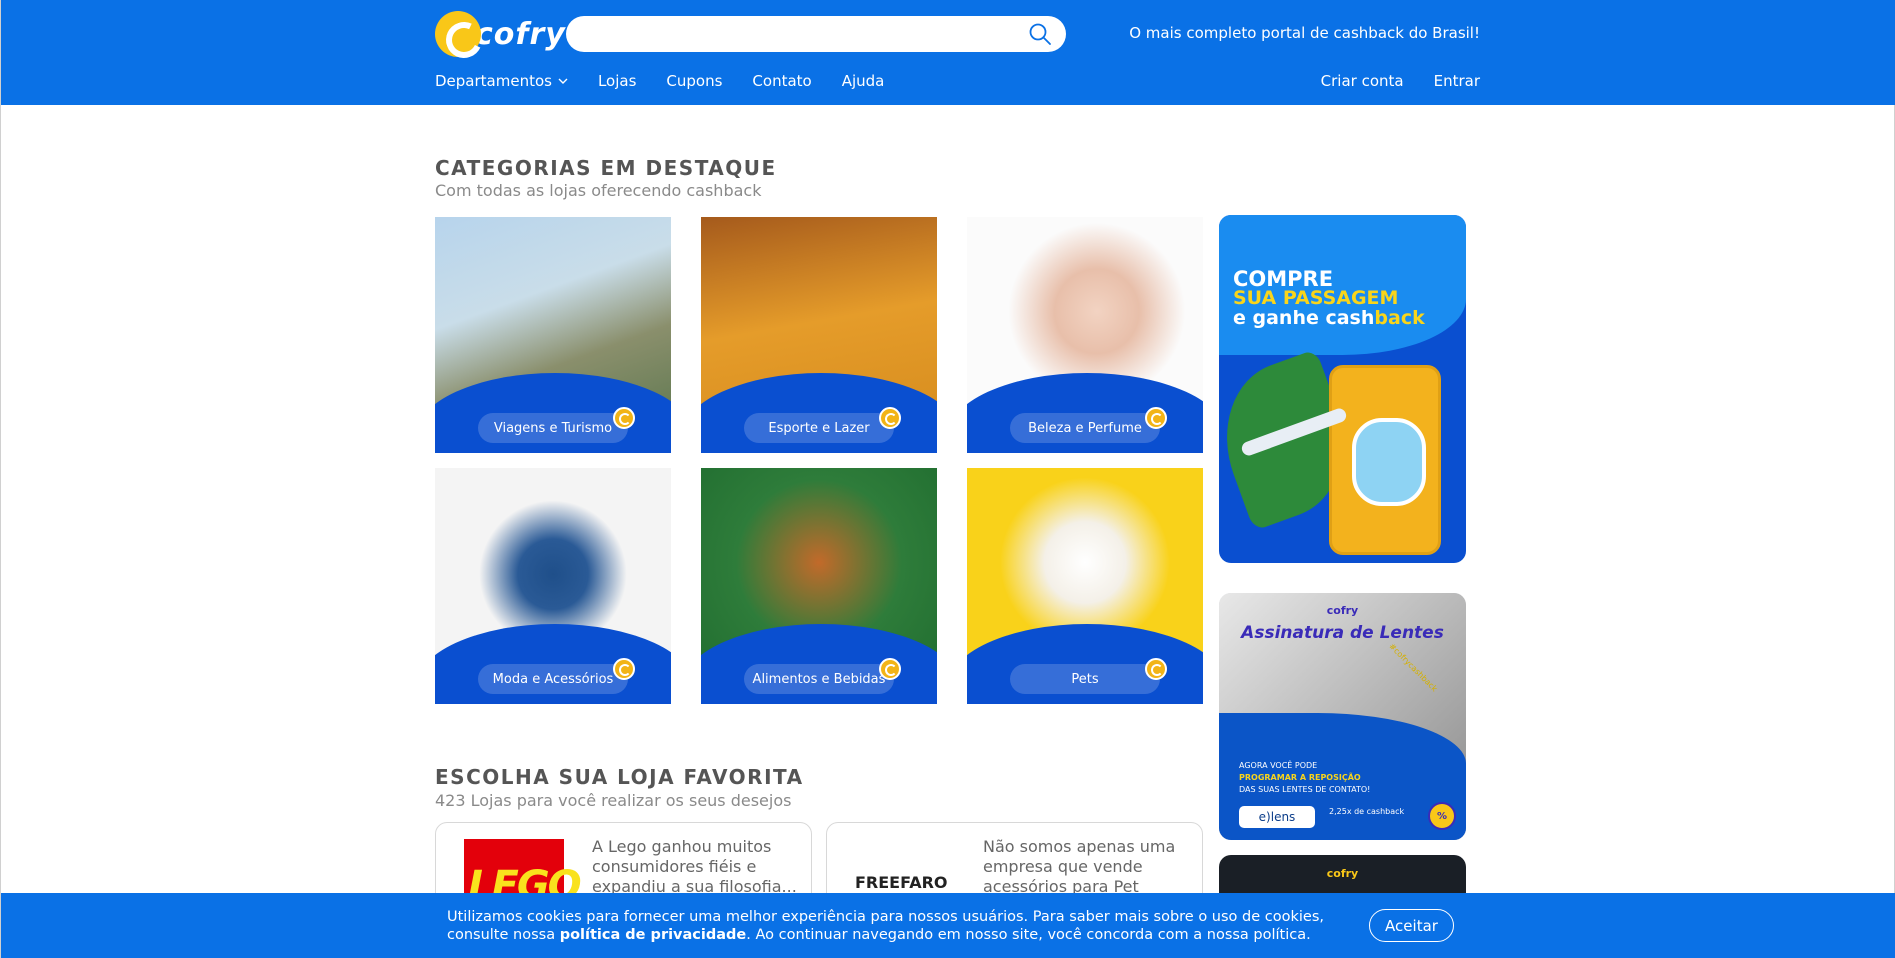 This screenshot has height=958, width=1895. What do you see at coordinates (1385, 460) in the screenshot?
I see `suitcase-image` at bounding box center [1385, 460].